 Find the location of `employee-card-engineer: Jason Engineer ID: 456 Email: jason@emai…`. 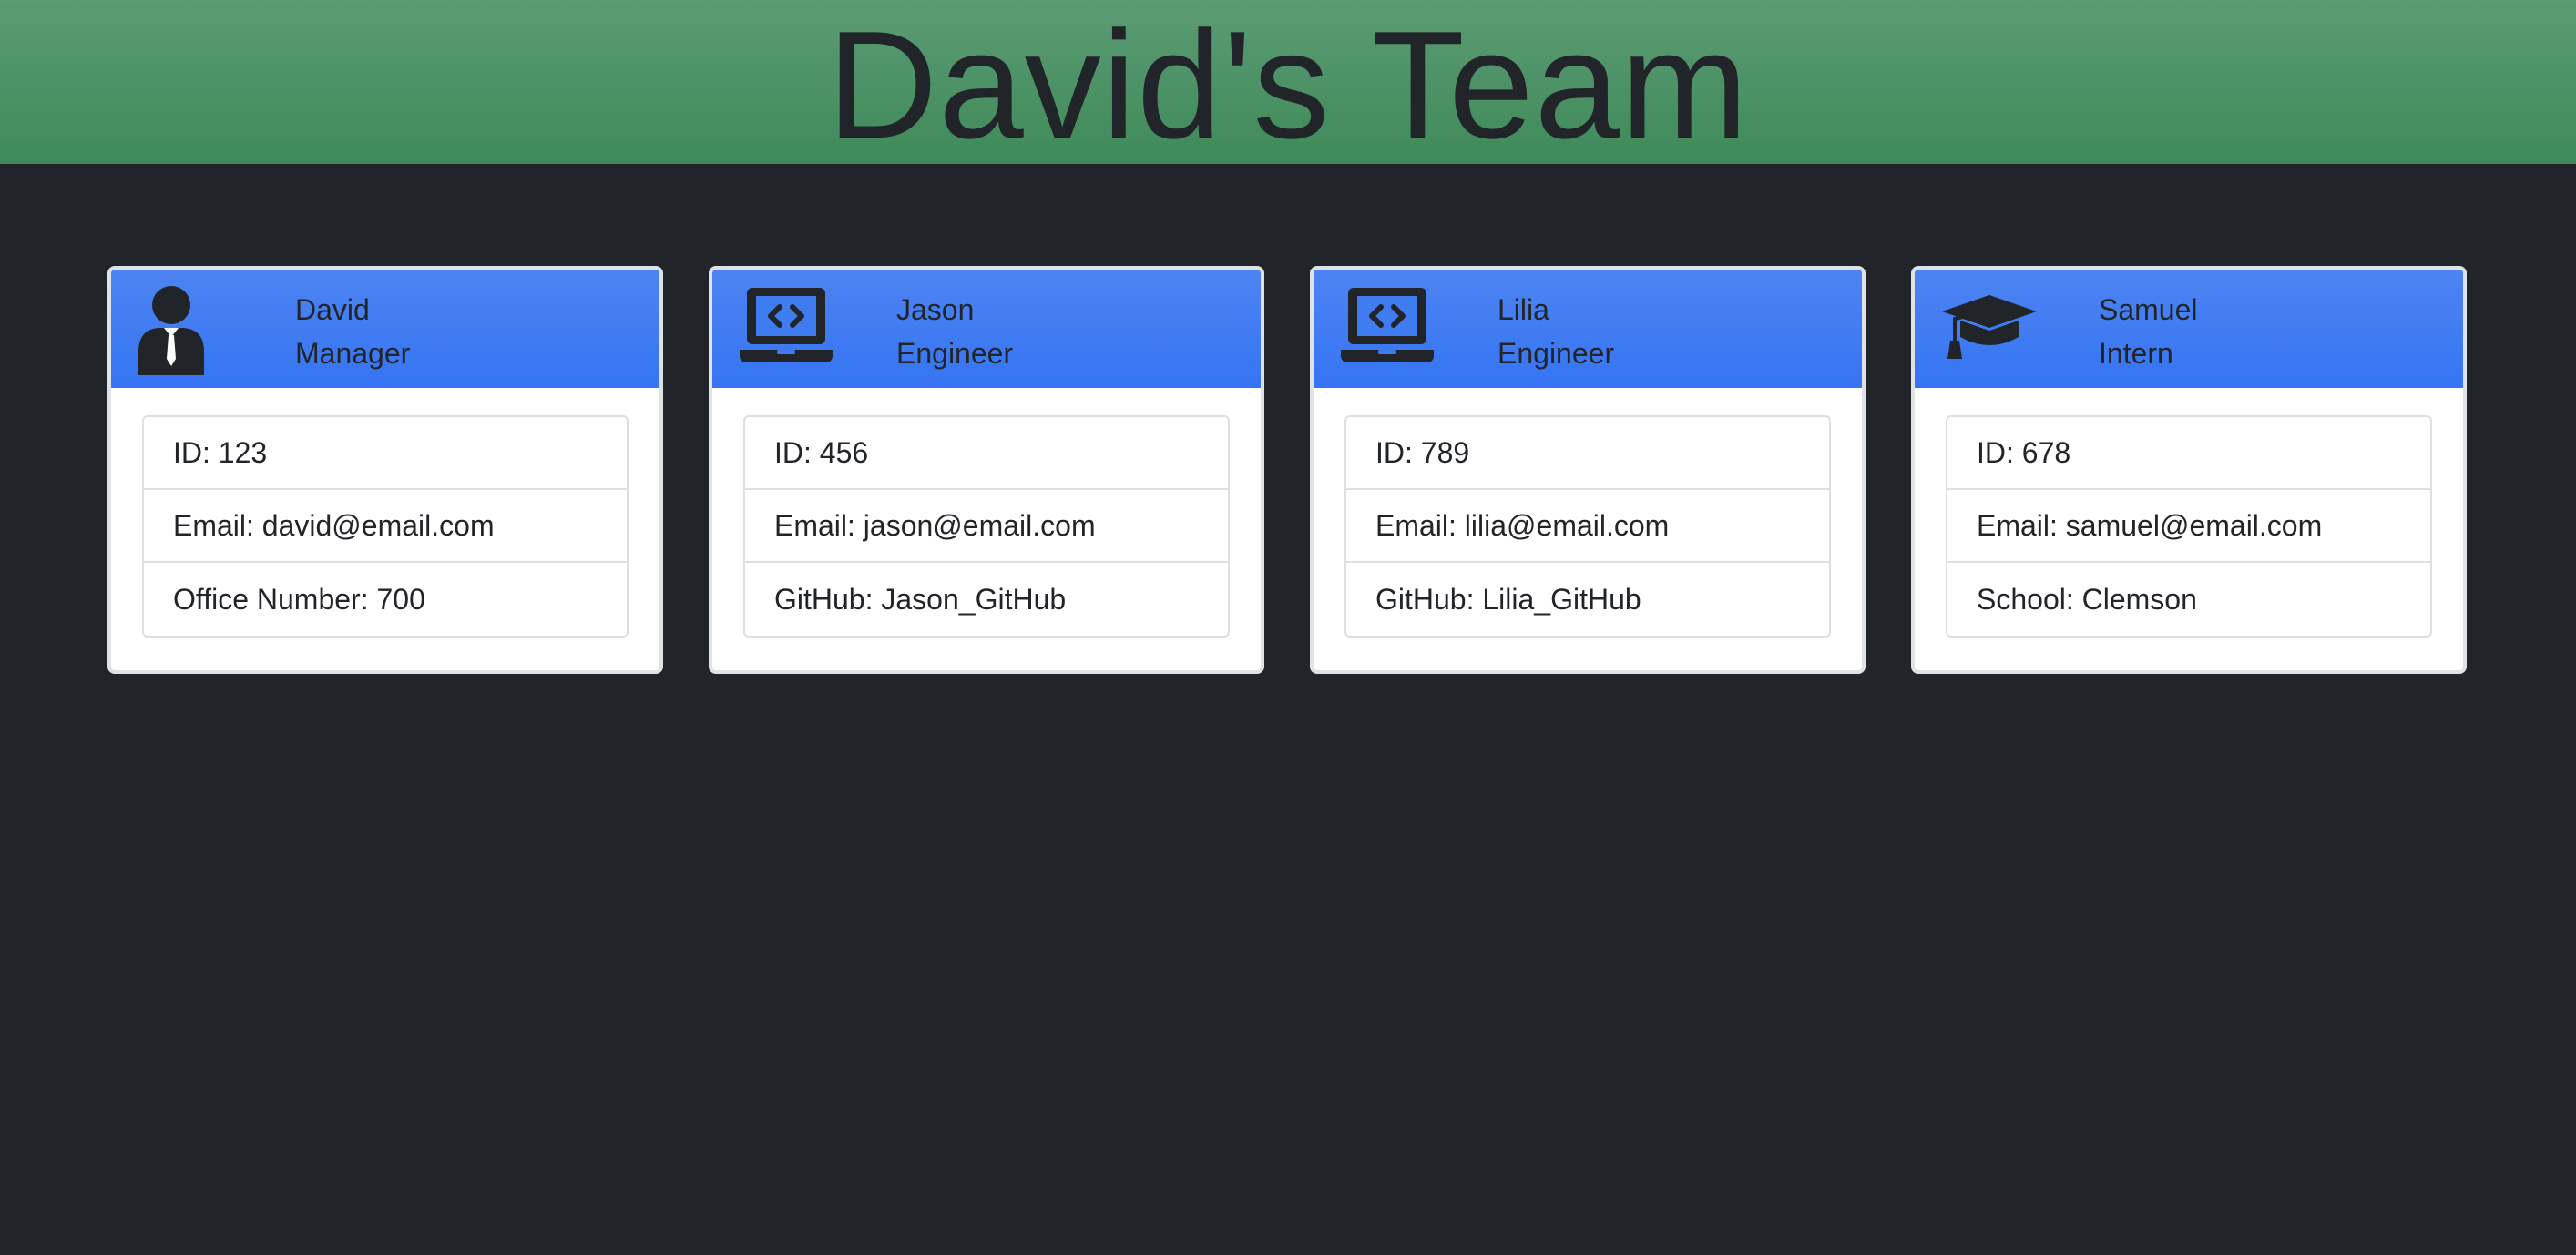

employee-card-engineer: Jason Engineer ID: 456 Email: jason@emai… is located at coordinates (987, 470).